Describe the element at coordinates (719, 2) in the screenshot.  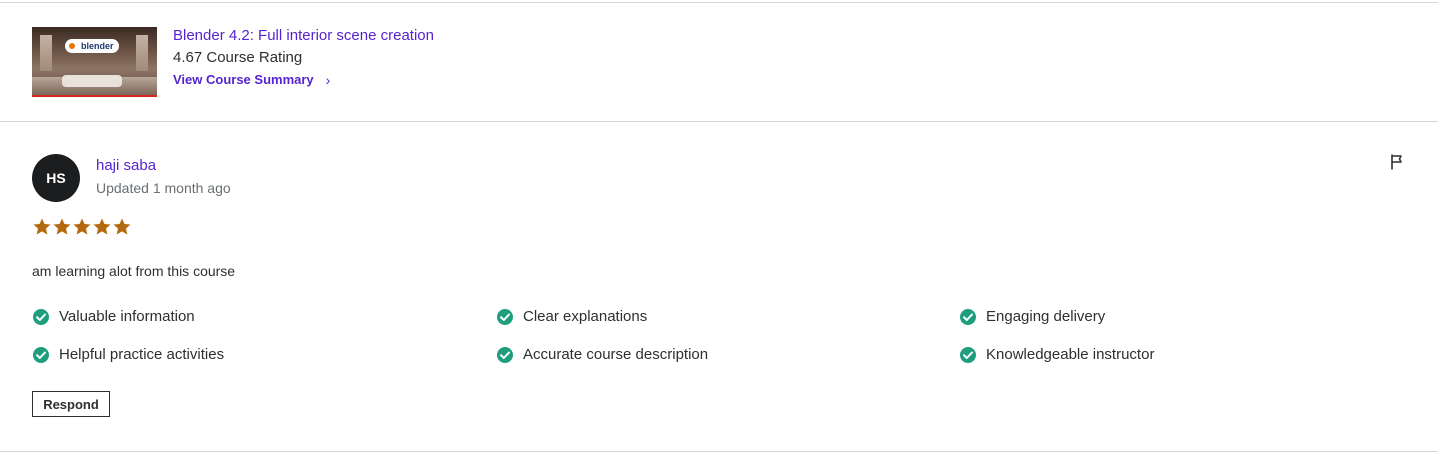
I see `top-divider` at that location.